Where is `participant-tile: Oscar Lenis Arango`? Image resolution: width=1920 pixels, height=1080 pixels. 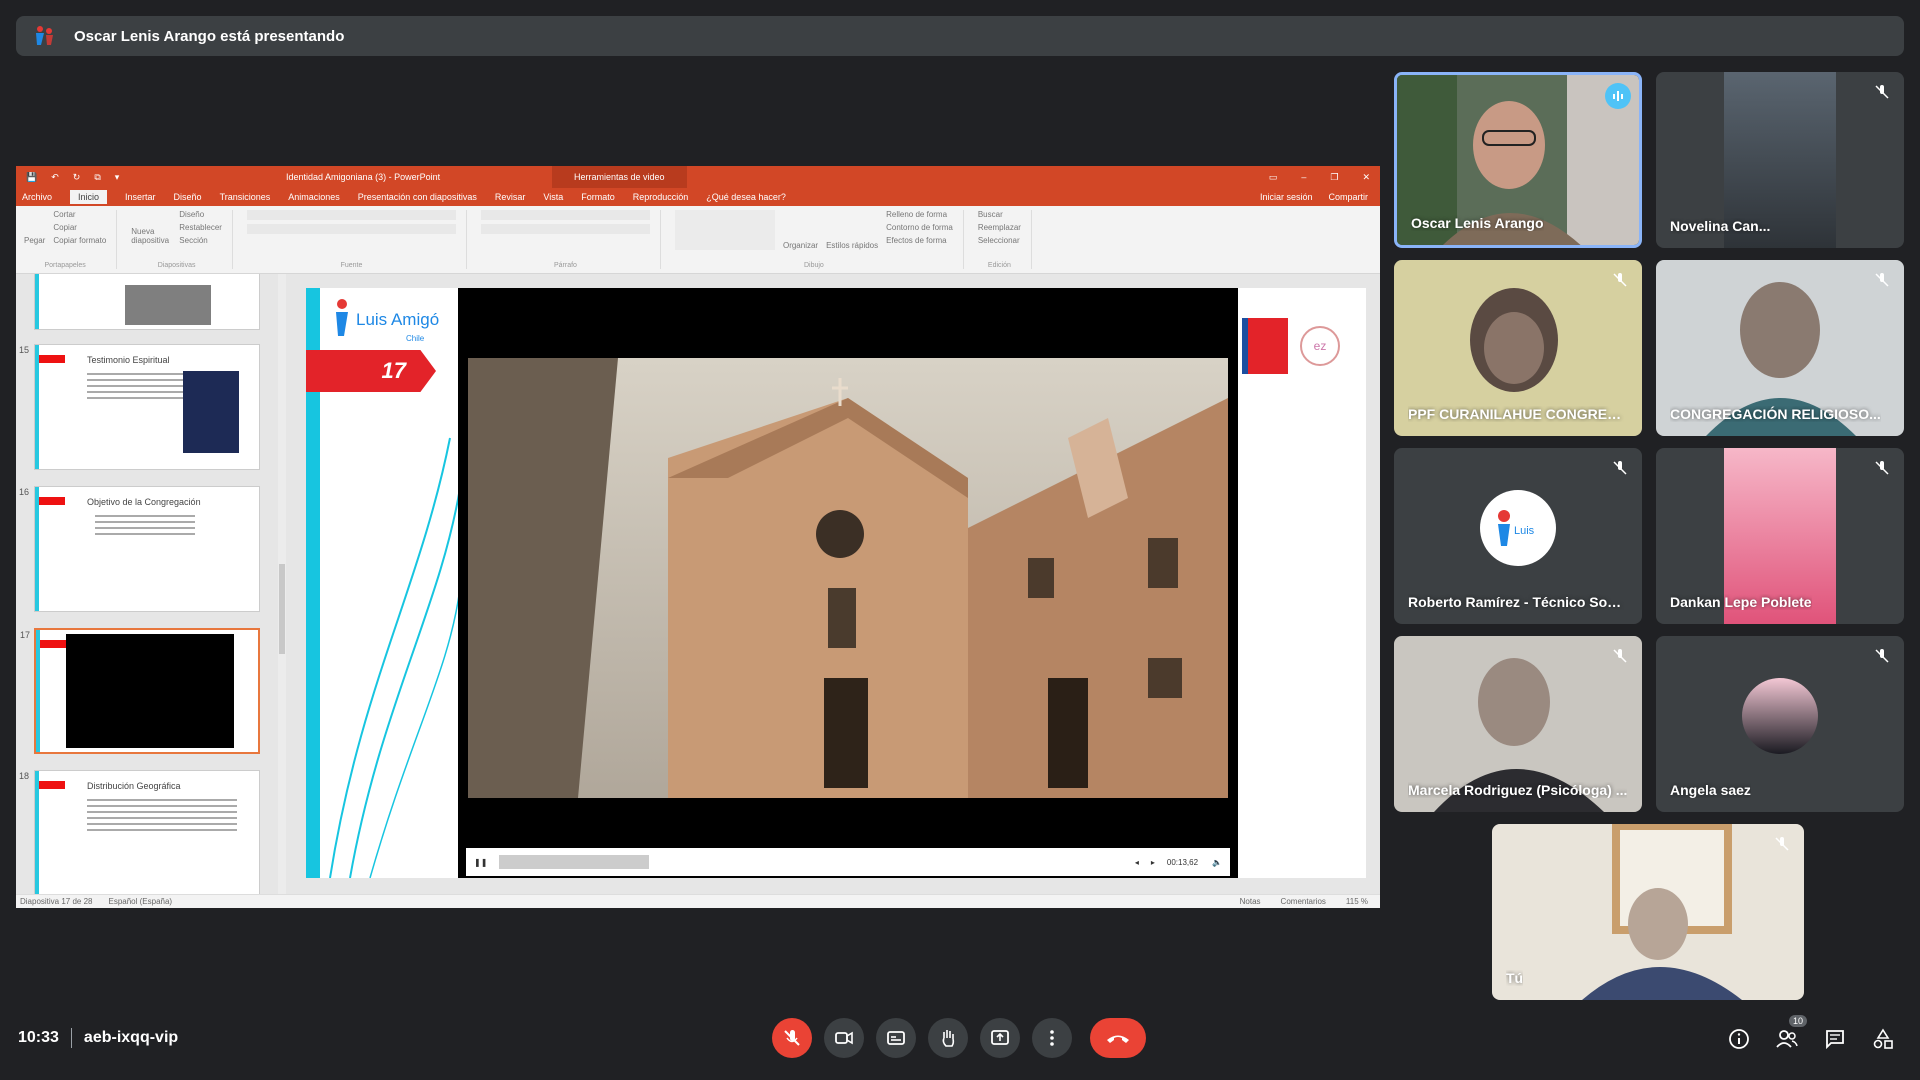
participant-tile: Oscar Lenis Arango is located at coordinates (1518, 160).